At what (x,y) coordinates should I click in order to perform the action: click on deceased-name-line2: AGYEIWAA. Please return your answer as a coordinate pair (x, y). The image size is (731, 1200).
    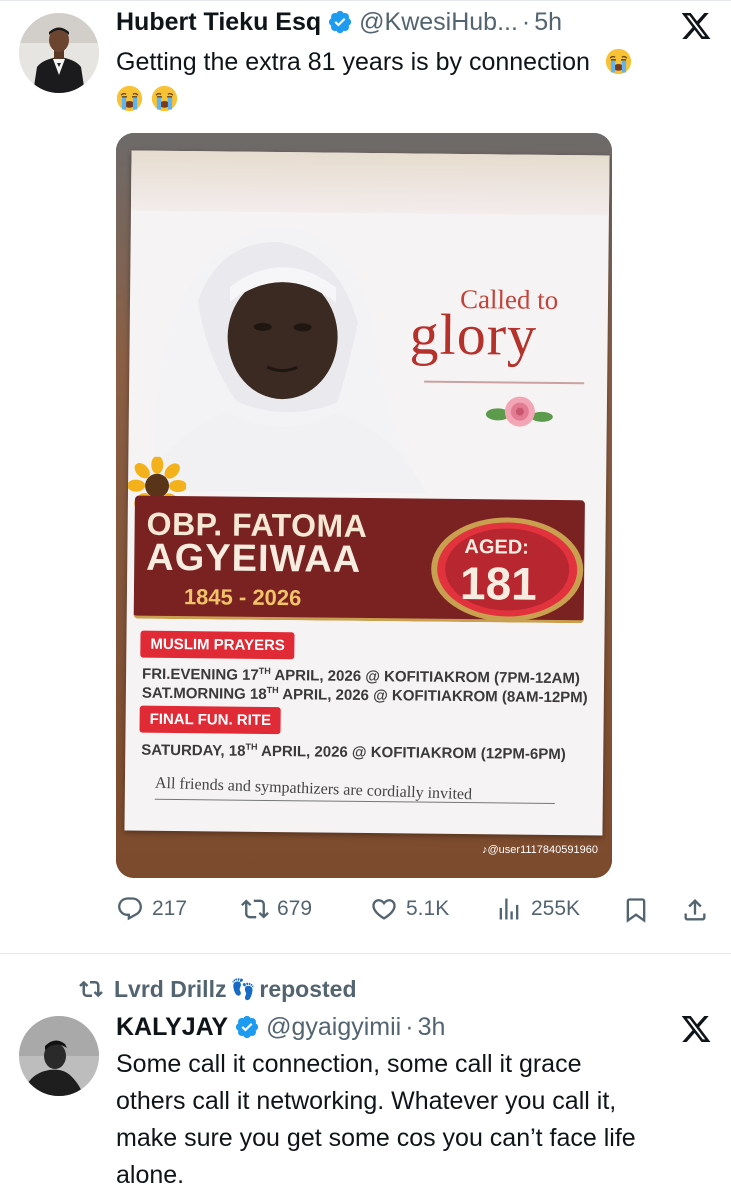
    Looking at the image, I should click on (254, 558).